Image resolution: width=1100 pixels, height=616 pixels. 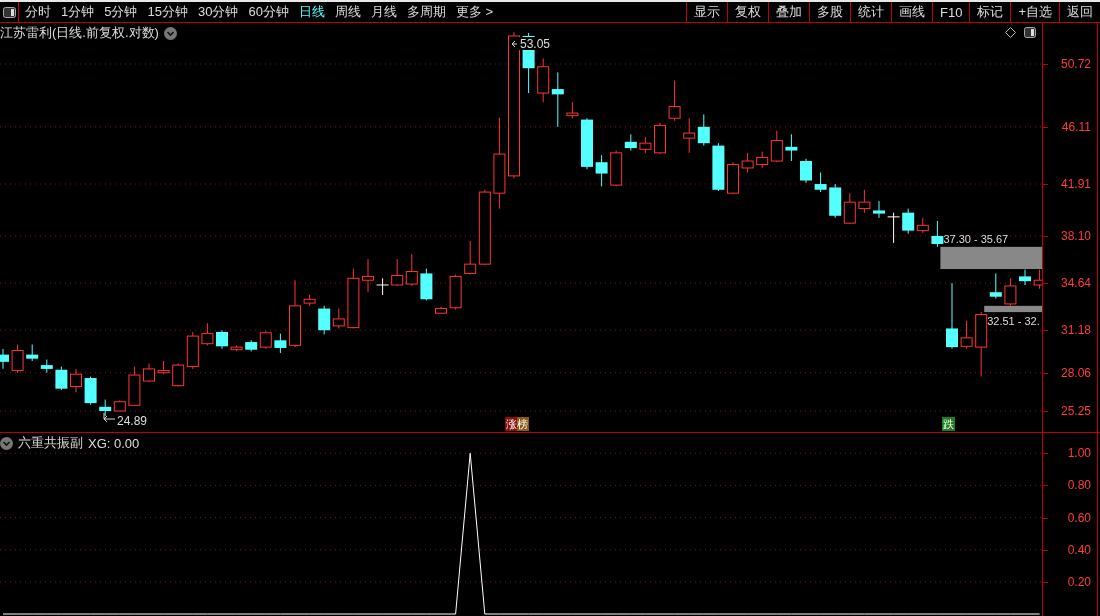 What do you see at coordinates (1079, 453) in the screenshot?
I see `value-axis-label: 1.00` at bounding box center [1079, 453].